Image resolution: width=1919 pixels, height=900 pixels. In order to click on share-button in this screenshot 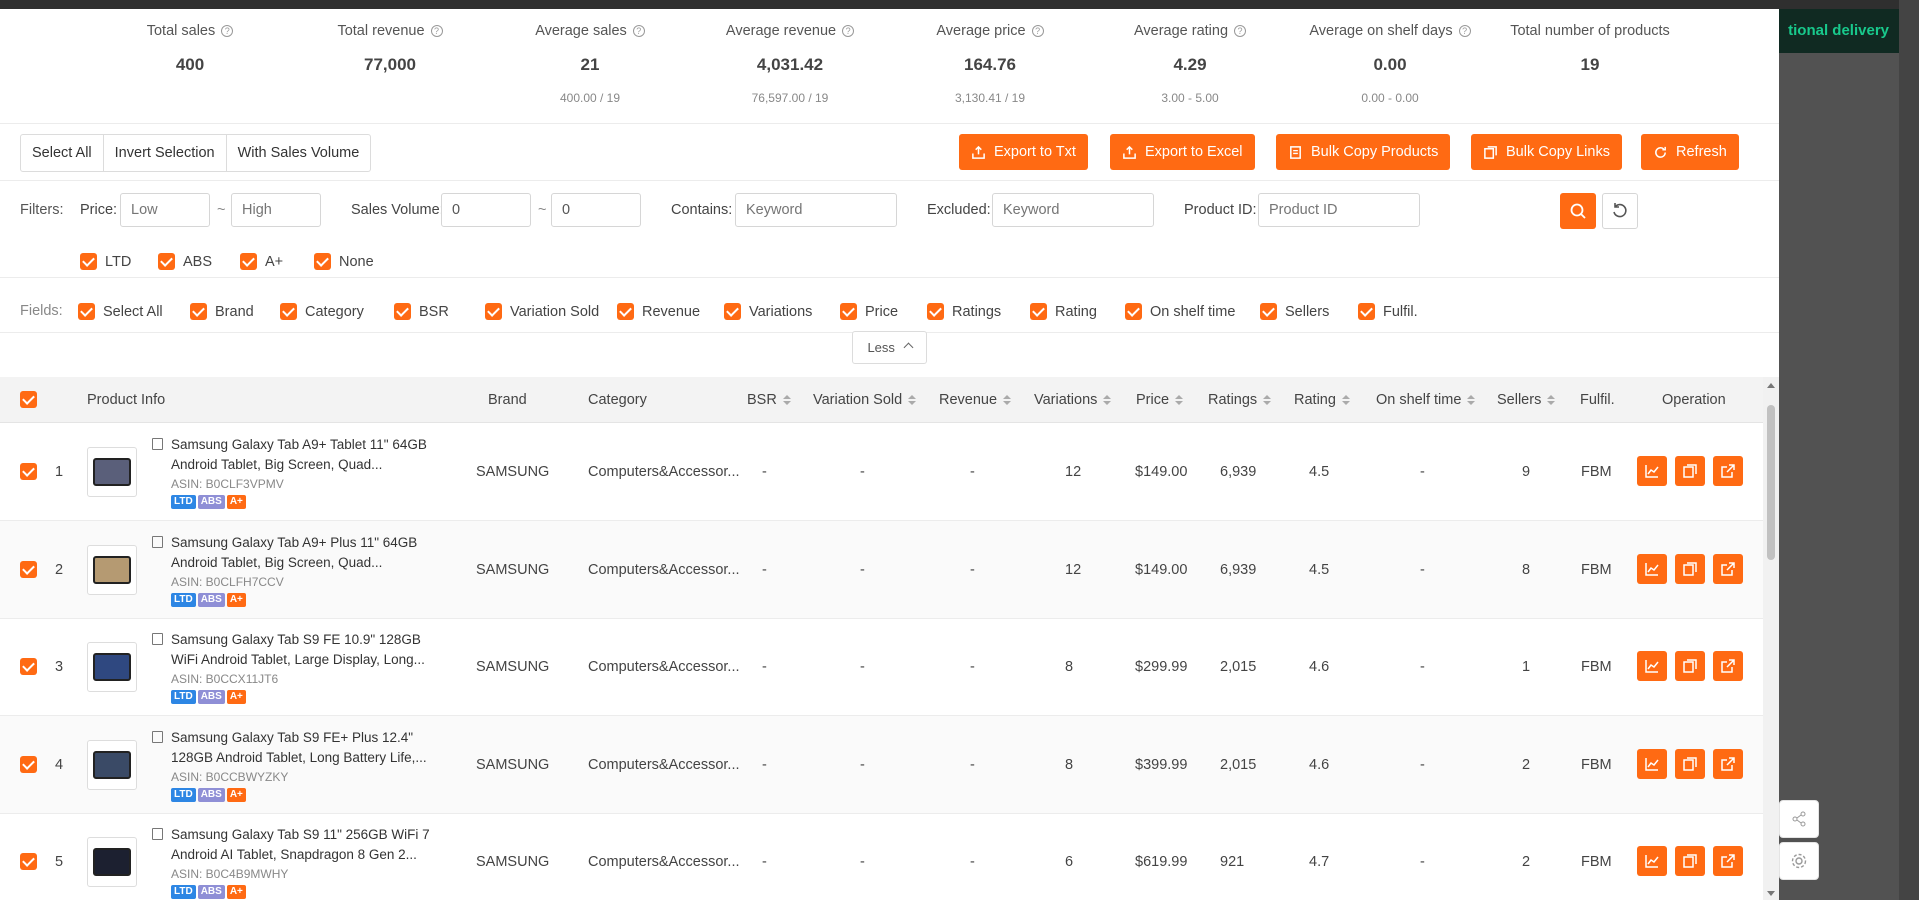, I will do `click(1799, 819)`.